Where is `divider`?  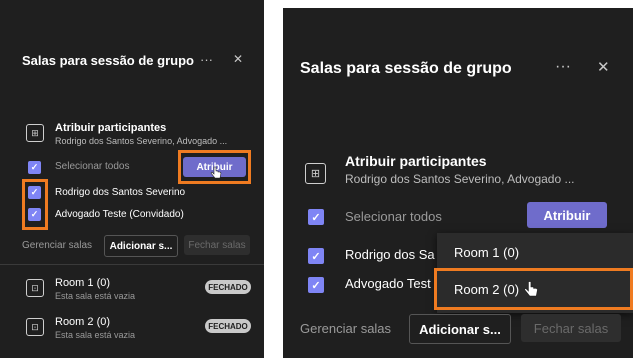
divider is located at coordinates (132, 264).